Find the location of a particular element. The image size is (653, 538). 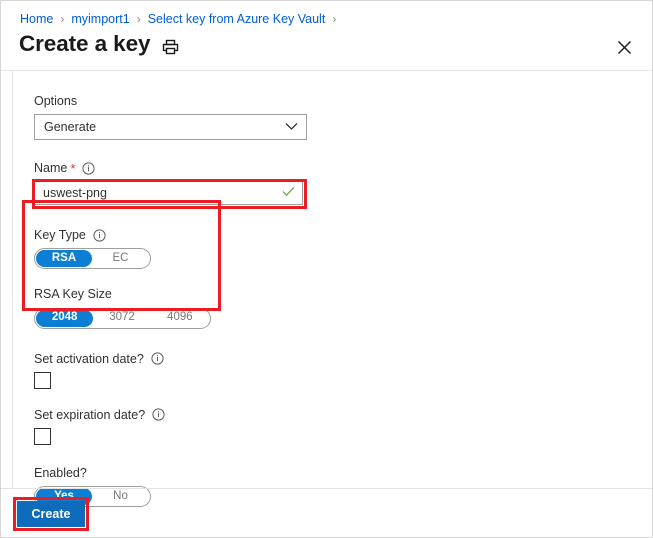

rsa-key-size-label-text: RSA Key Size is located at coordinates (73, 294).